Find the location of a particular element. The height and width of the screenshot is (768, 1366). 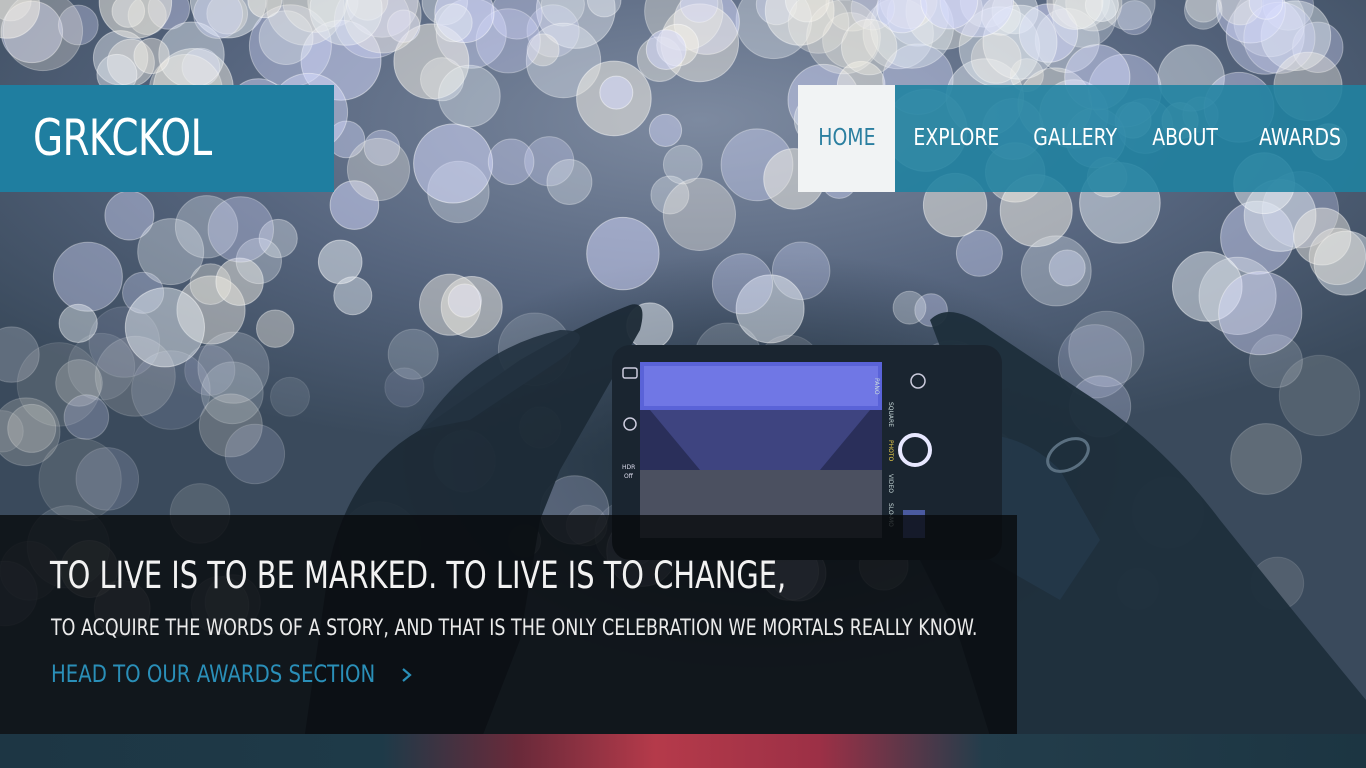

bottom-blur-strip is located at coordinates (683, 751).